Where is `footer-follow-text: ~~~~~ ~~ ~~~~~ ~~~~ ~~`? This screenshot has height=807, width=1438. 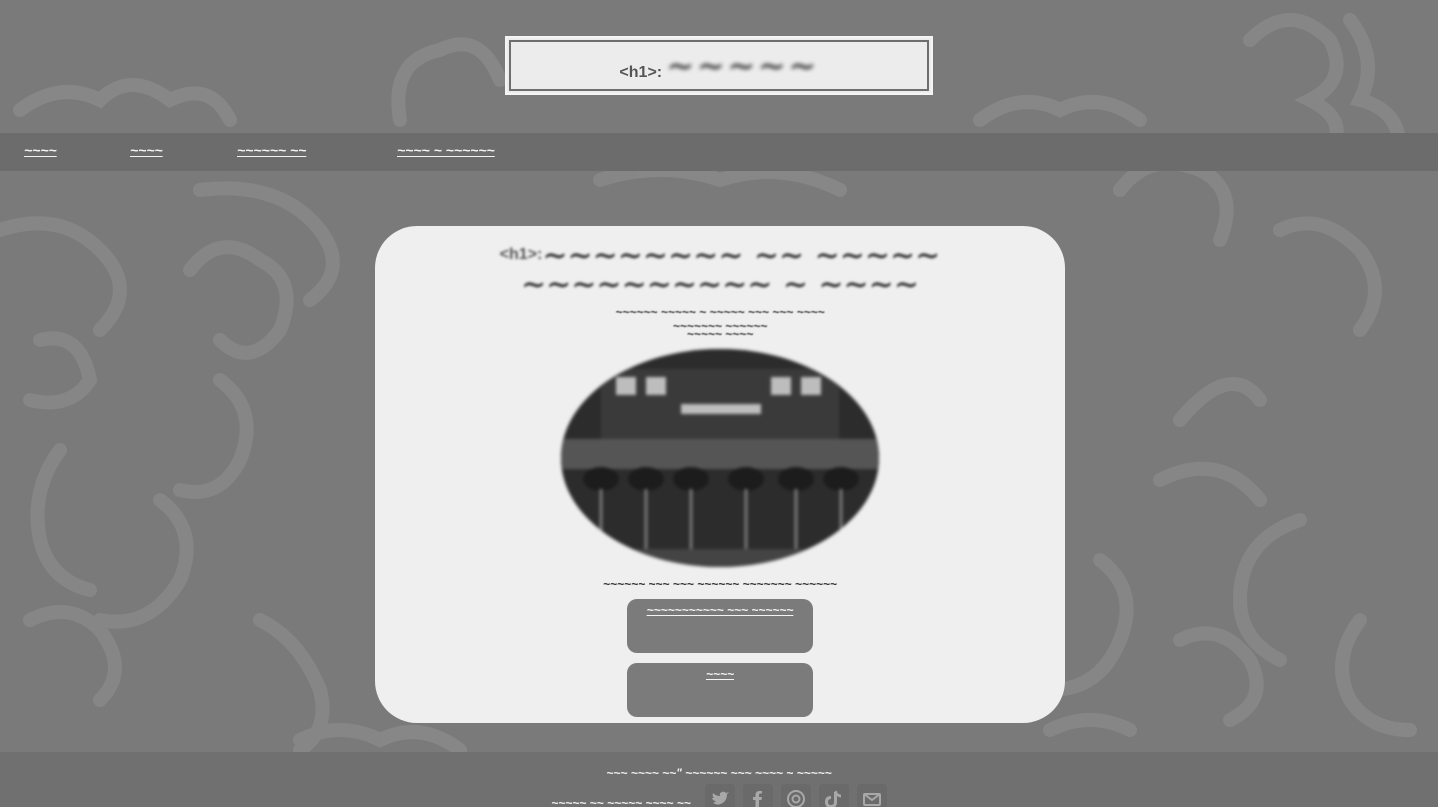 footer-follow-text: ~~~~~ ~~ ~~~~~ ~~~~ ~~ is located at coordinates (621, 801).